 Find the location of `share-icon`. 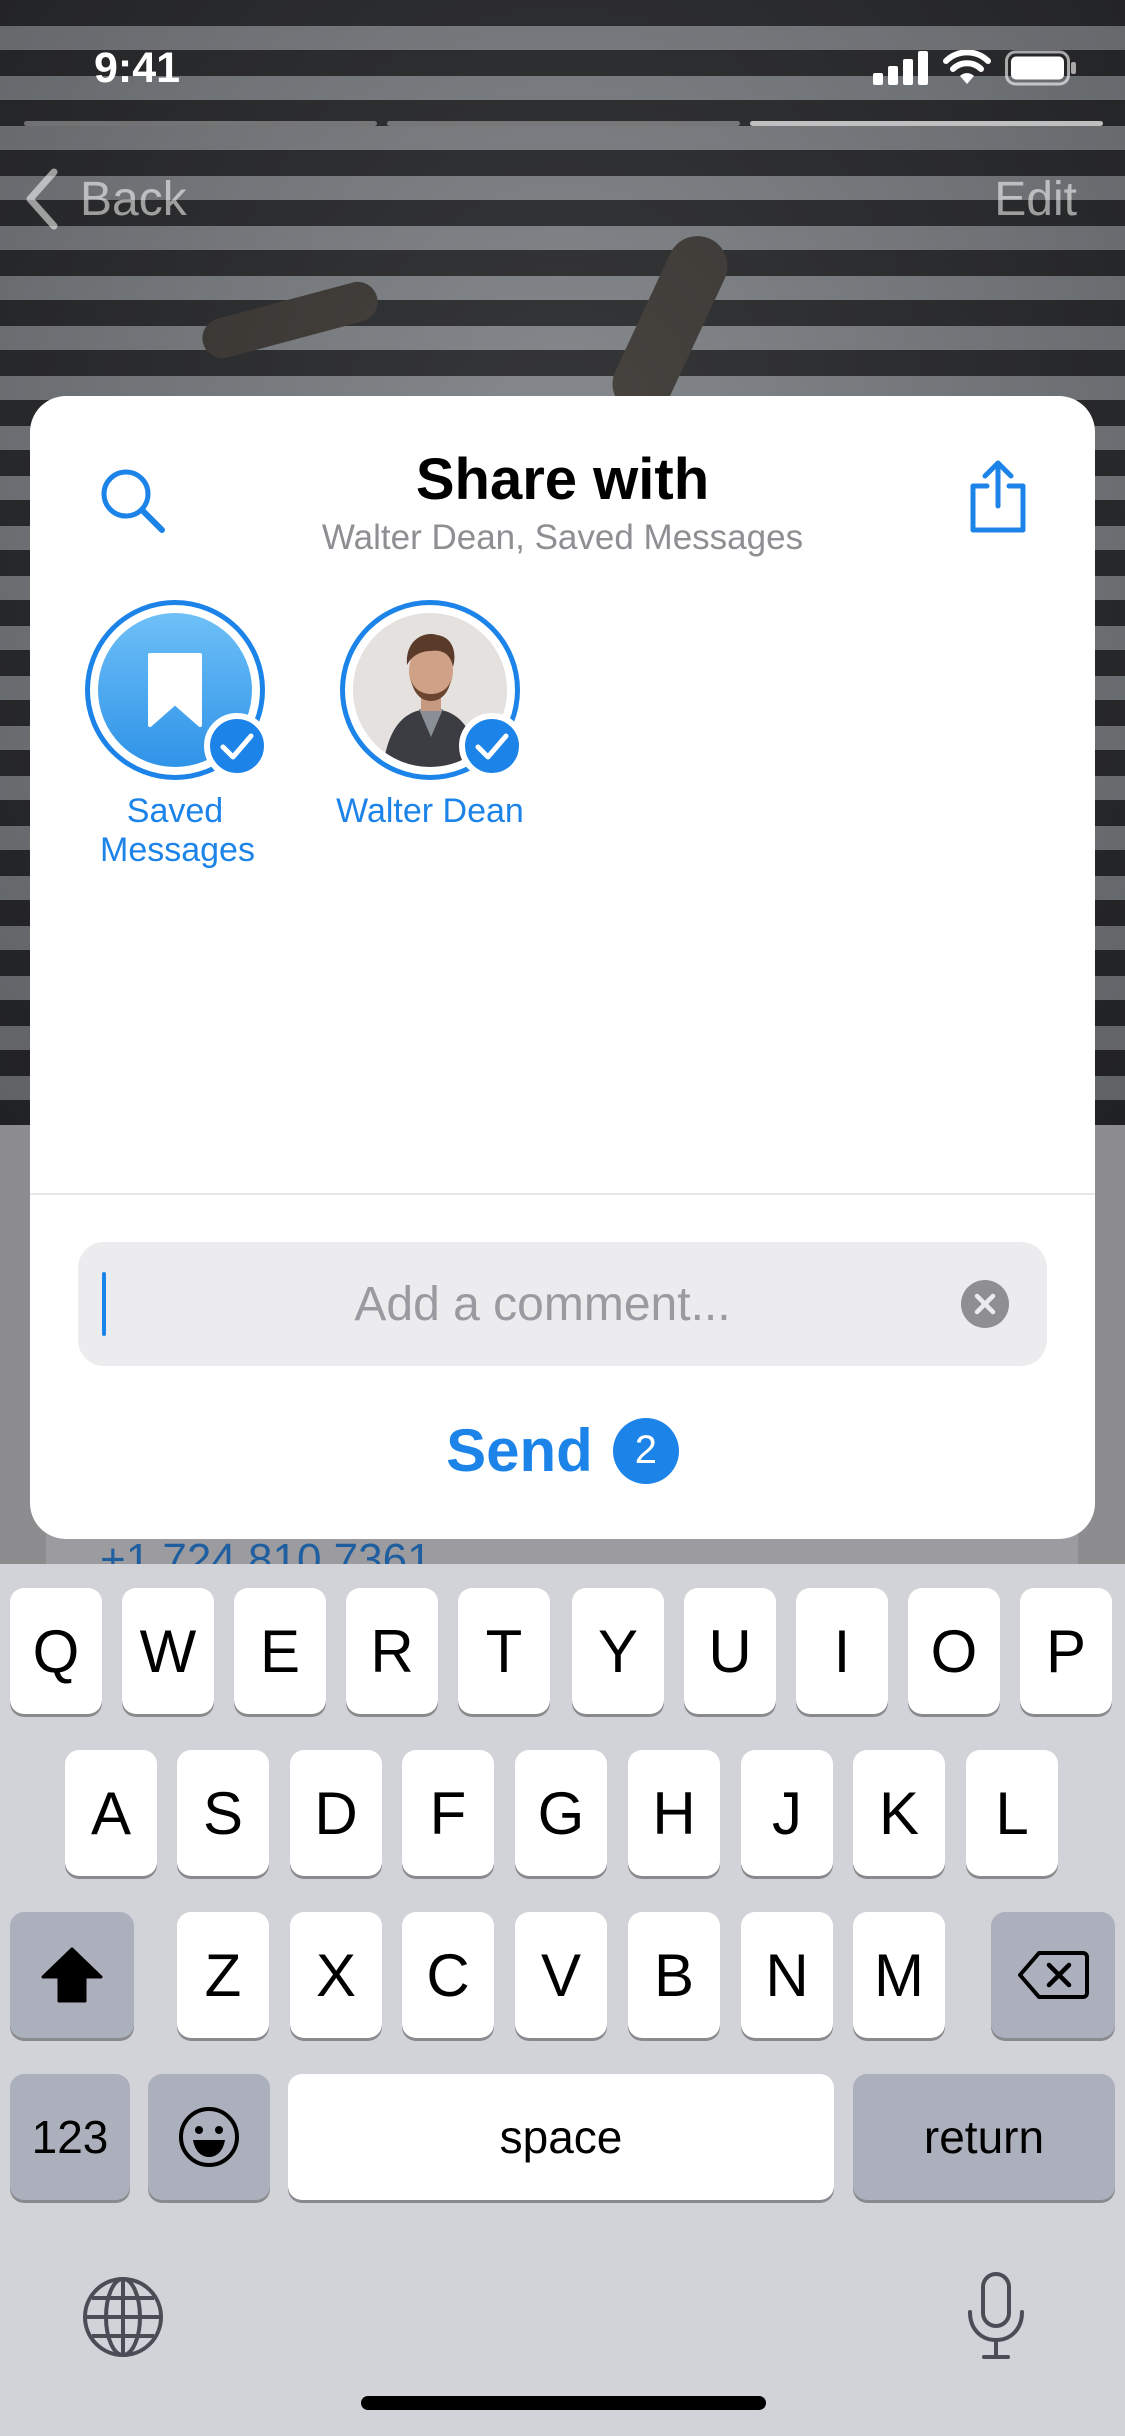

share-icon is located at coordinates (998, 496).